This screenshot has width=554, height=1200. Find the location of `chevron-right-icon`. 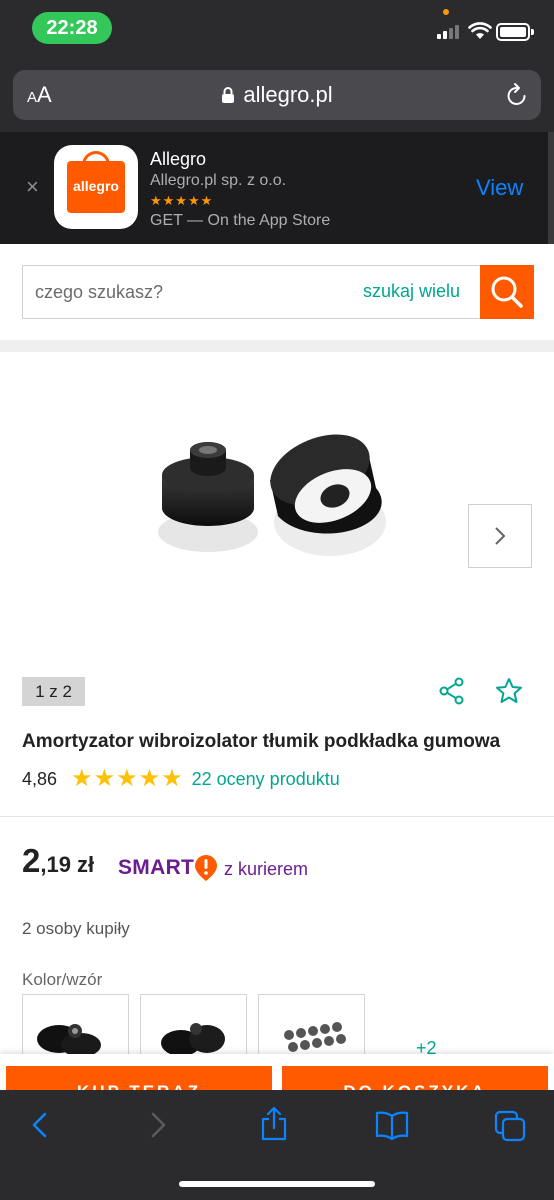

chevron-right-icon is located at coordinates (500, 536).